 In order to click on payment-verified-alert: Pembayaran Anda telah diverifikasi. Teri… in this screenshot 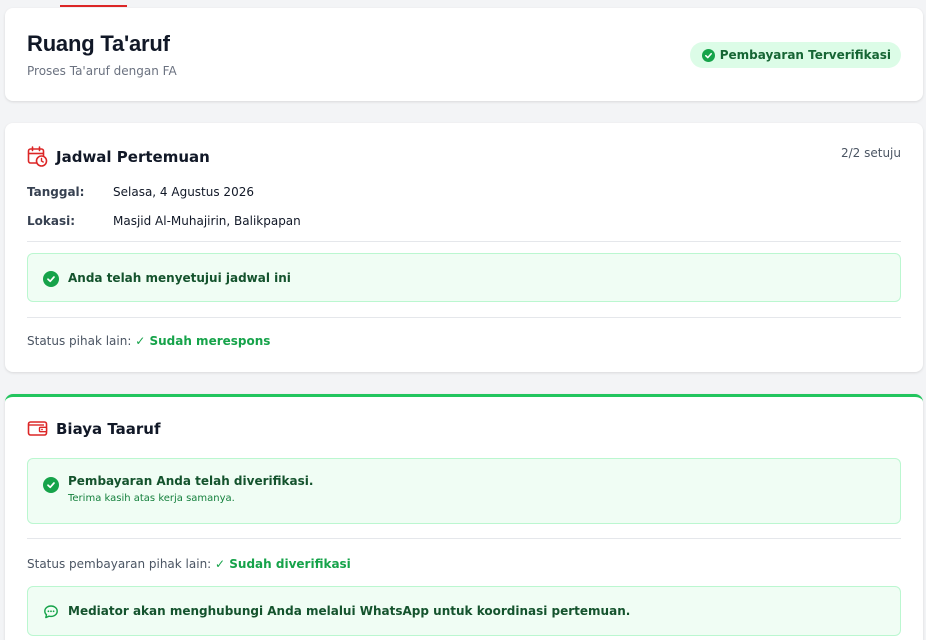, I will do `click(464, 491)`.